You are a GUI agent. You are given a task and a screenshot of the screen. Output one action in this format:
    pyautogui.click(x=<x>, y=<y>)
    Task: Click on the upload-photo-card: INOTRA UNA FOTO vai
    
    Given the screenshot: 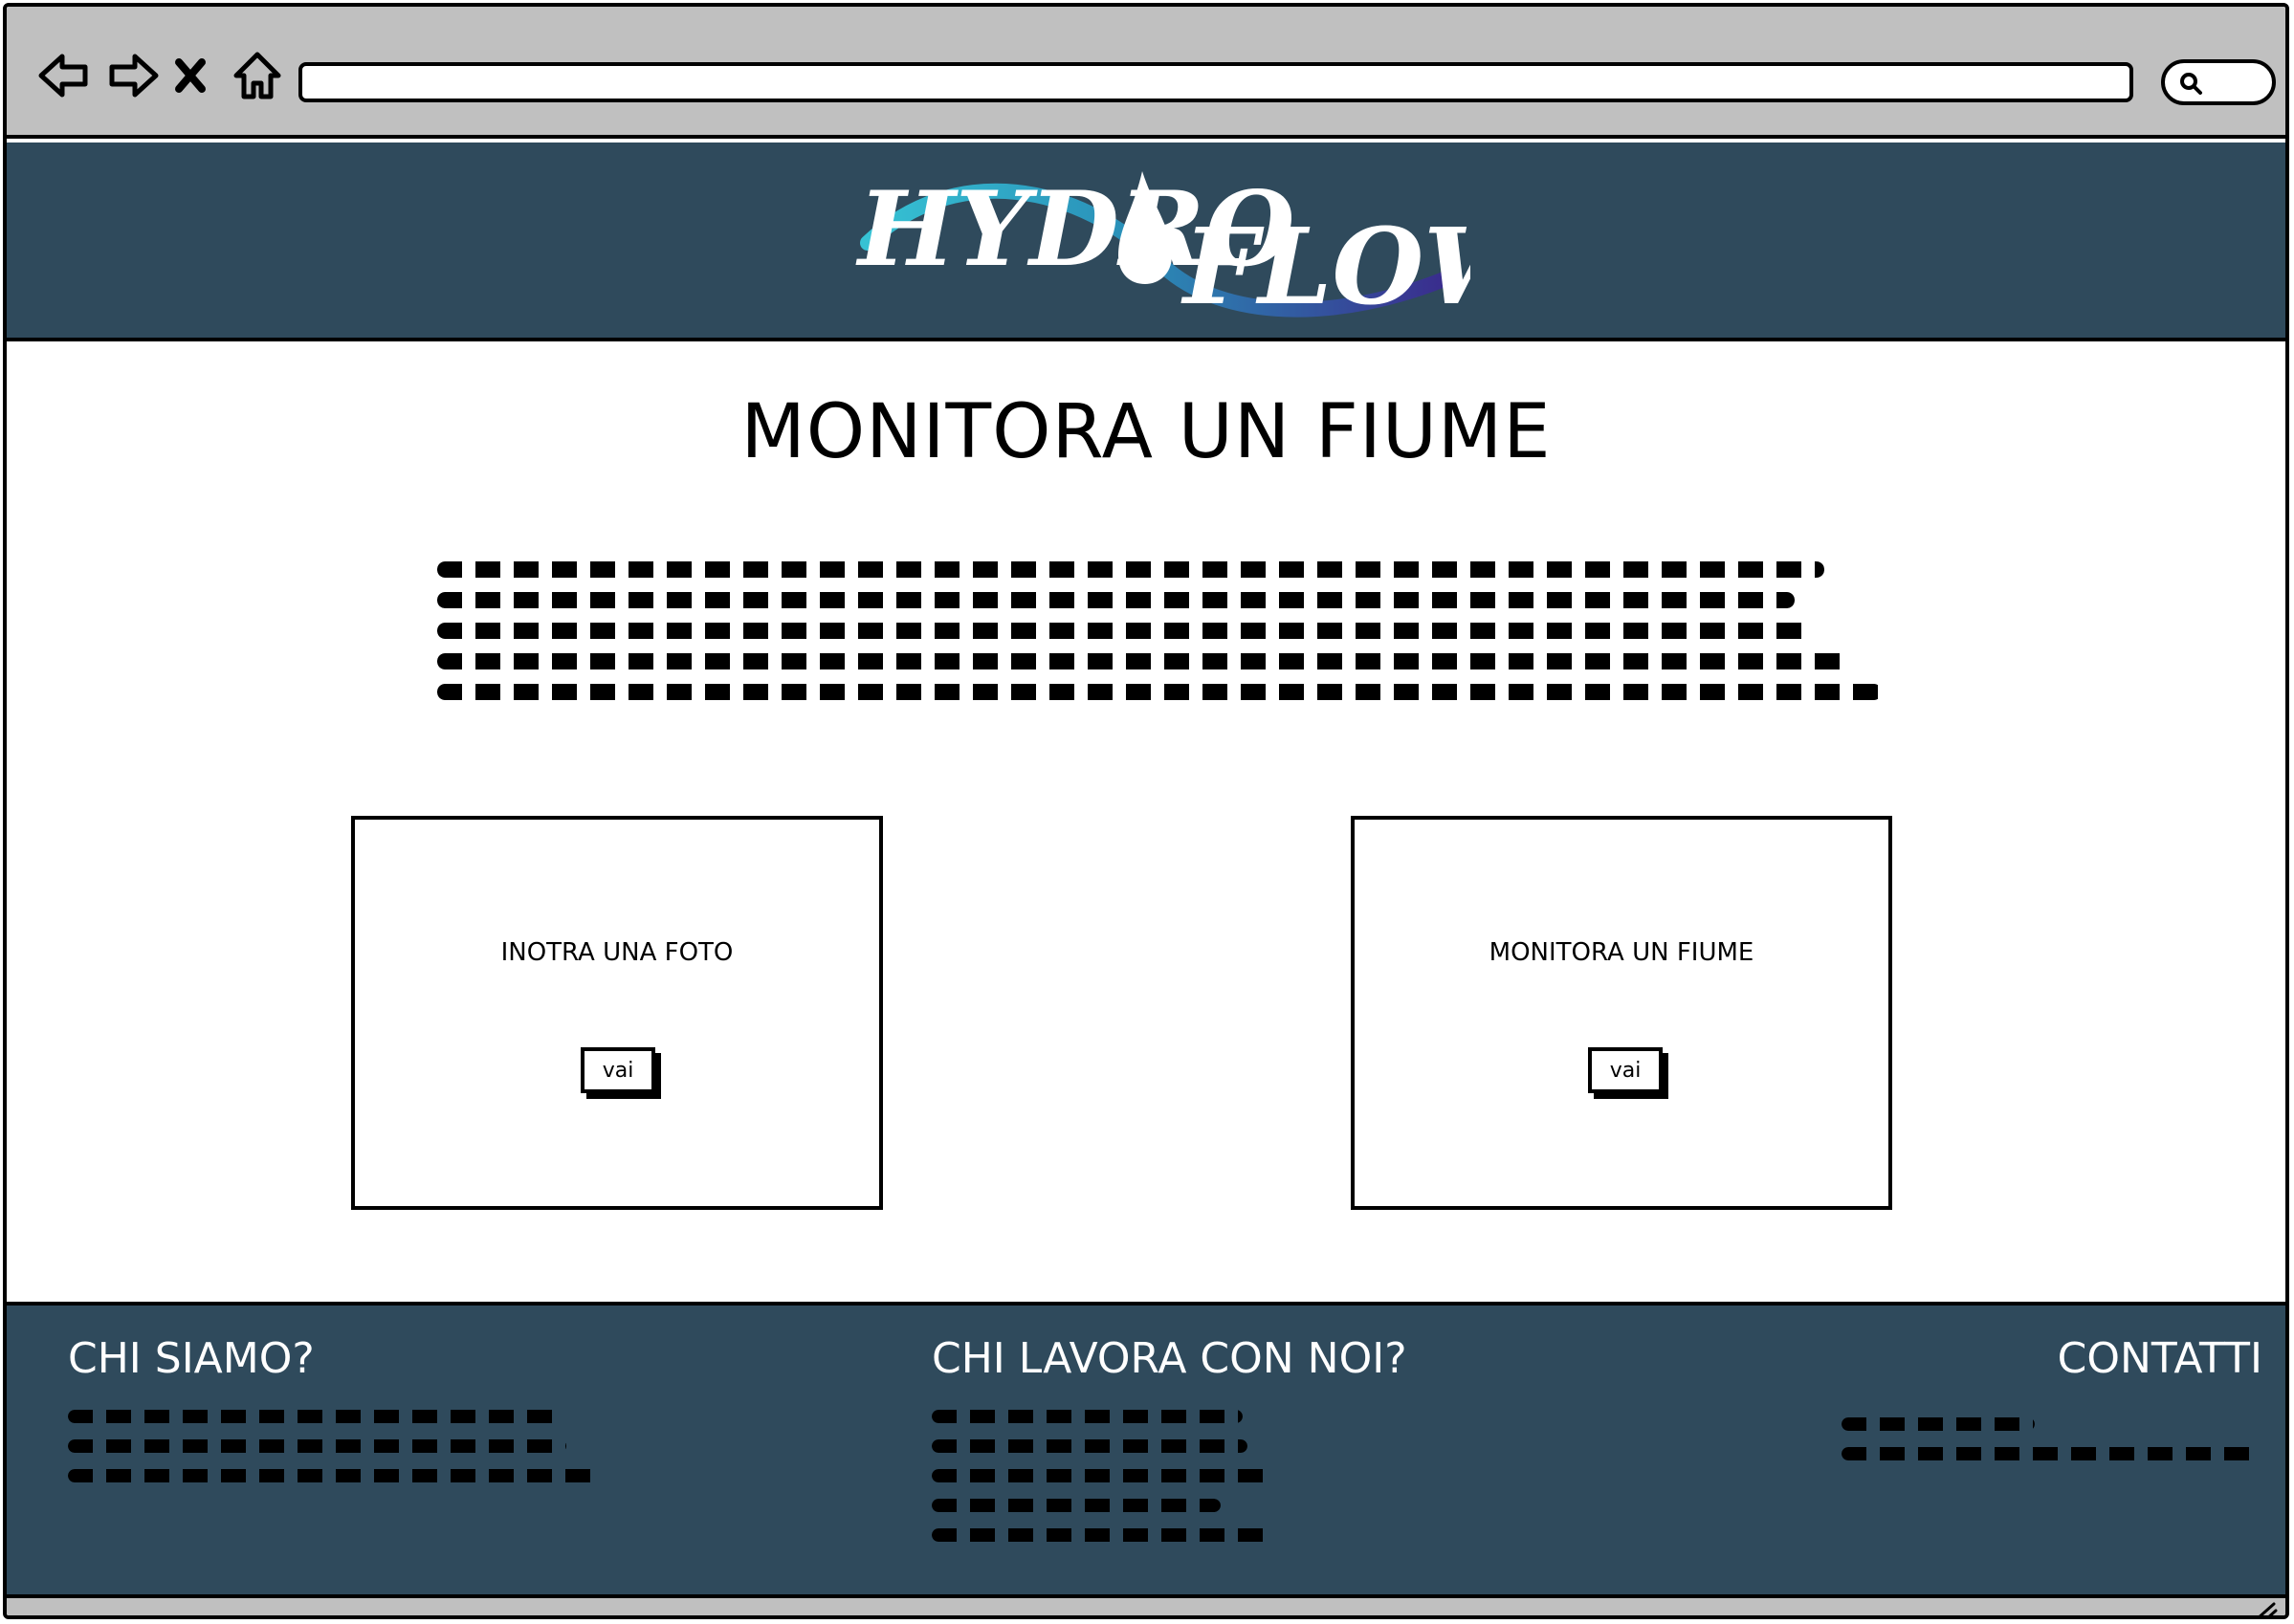 What is the action you would take?
    pyautogui.click(x=617, y=1013)
    